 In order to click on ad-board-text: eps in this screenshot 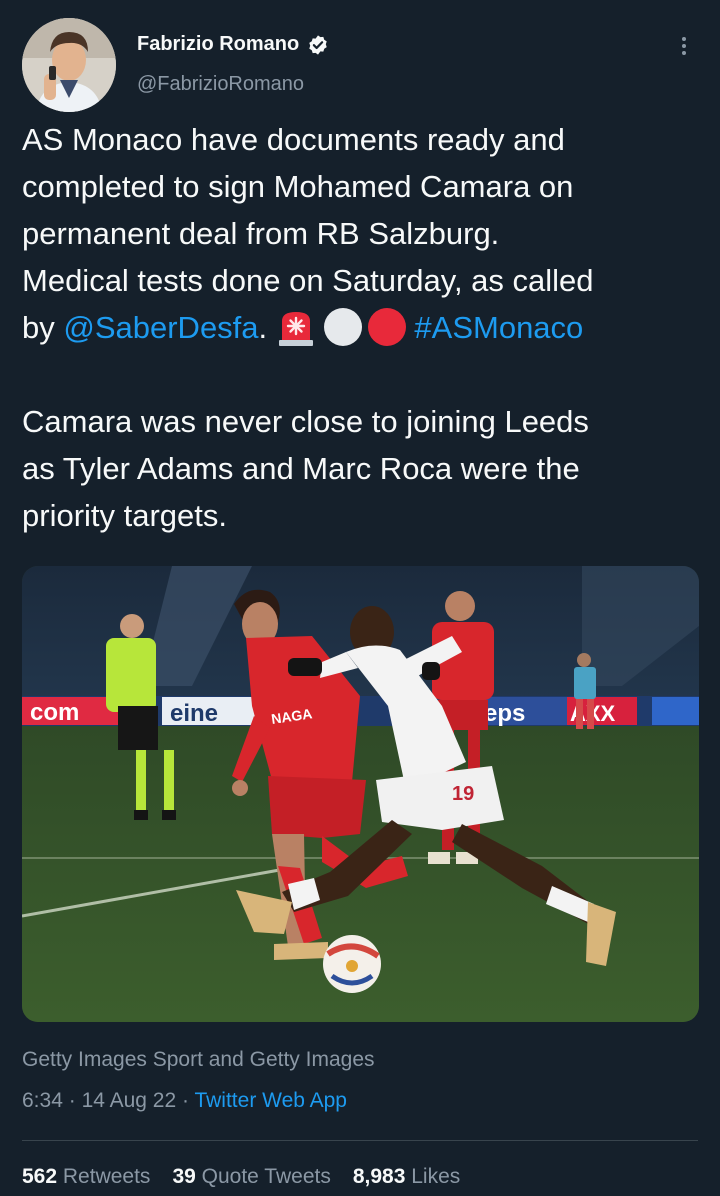, I will do `click(504, 713)`.